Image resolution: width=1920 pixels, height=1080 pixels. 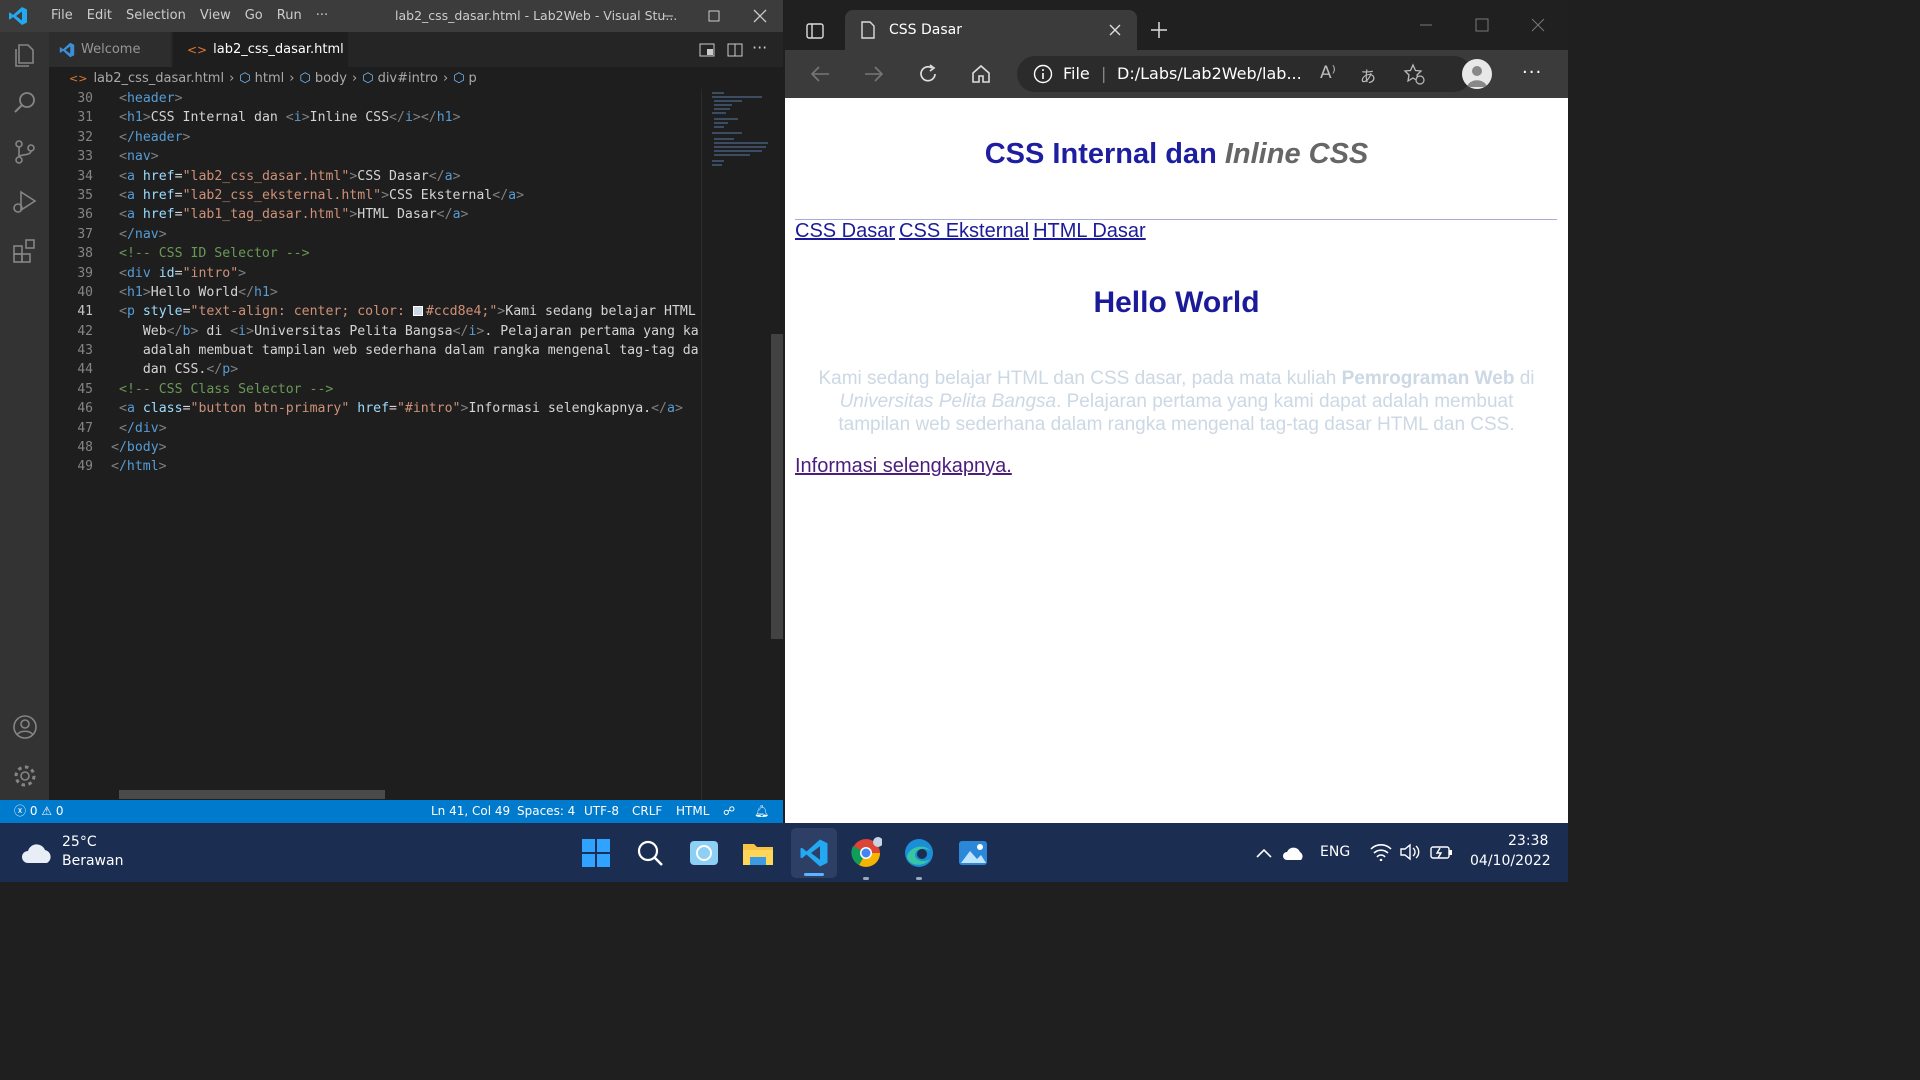 I want to click on color-swatch, so click(x=417, y=311).